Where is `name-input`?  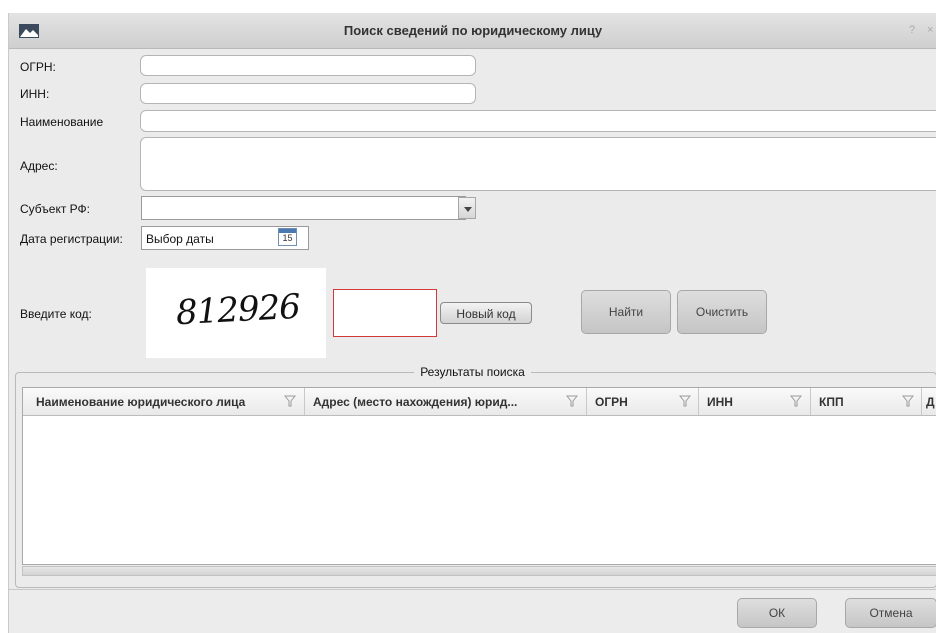
name-input is located at coordinates (538, 121).